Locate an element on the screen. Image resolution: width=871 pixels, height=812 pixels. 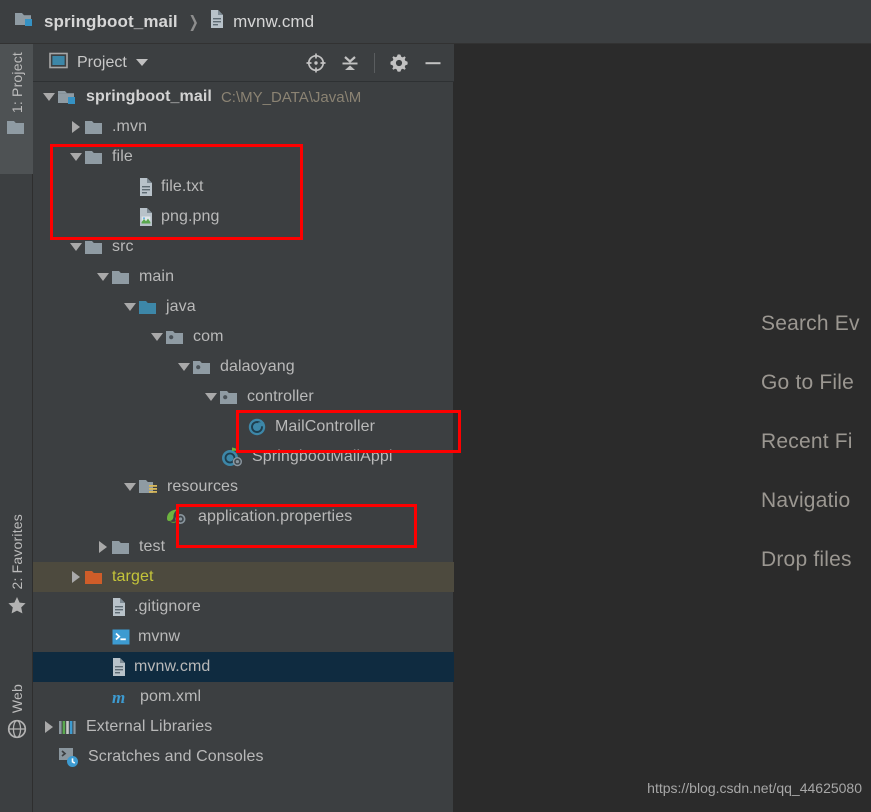
watermark: https://blog.csdn.net/qq_44625080 is located at coordinates (754, 788).